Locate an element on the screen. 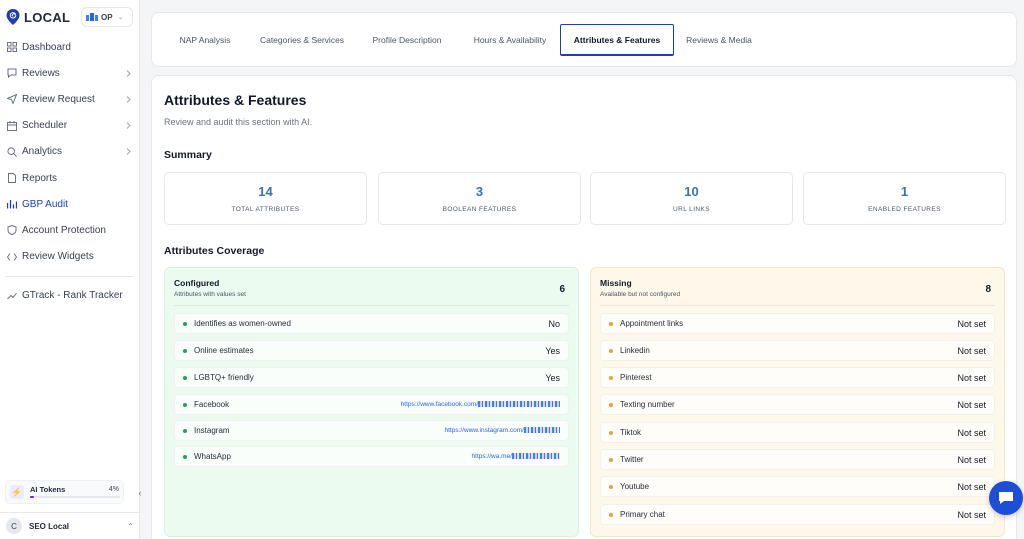 The image size is (1024, 539). configured-row: WhatsApp https://wa.me/ is located at coordinates (371, 456).